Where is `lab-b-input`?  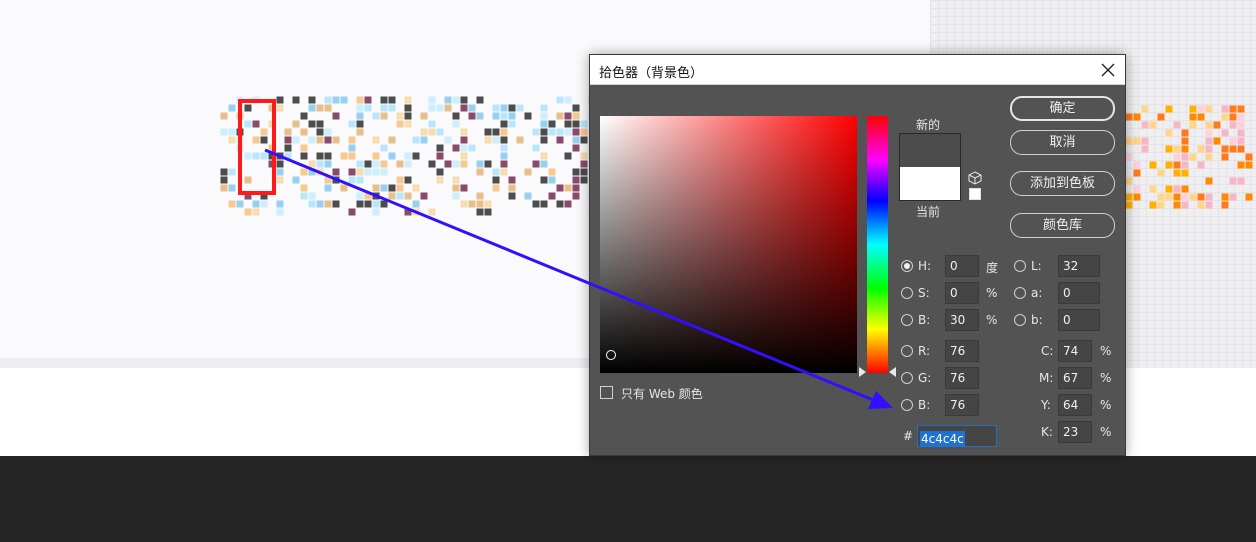
lab-b-input is located at coordinates (1079, 320).